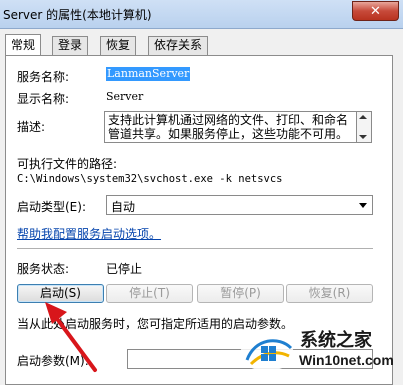 The image size is (403, 385). I want to click on watermark-url: Win10net.com, so click(346, 360).